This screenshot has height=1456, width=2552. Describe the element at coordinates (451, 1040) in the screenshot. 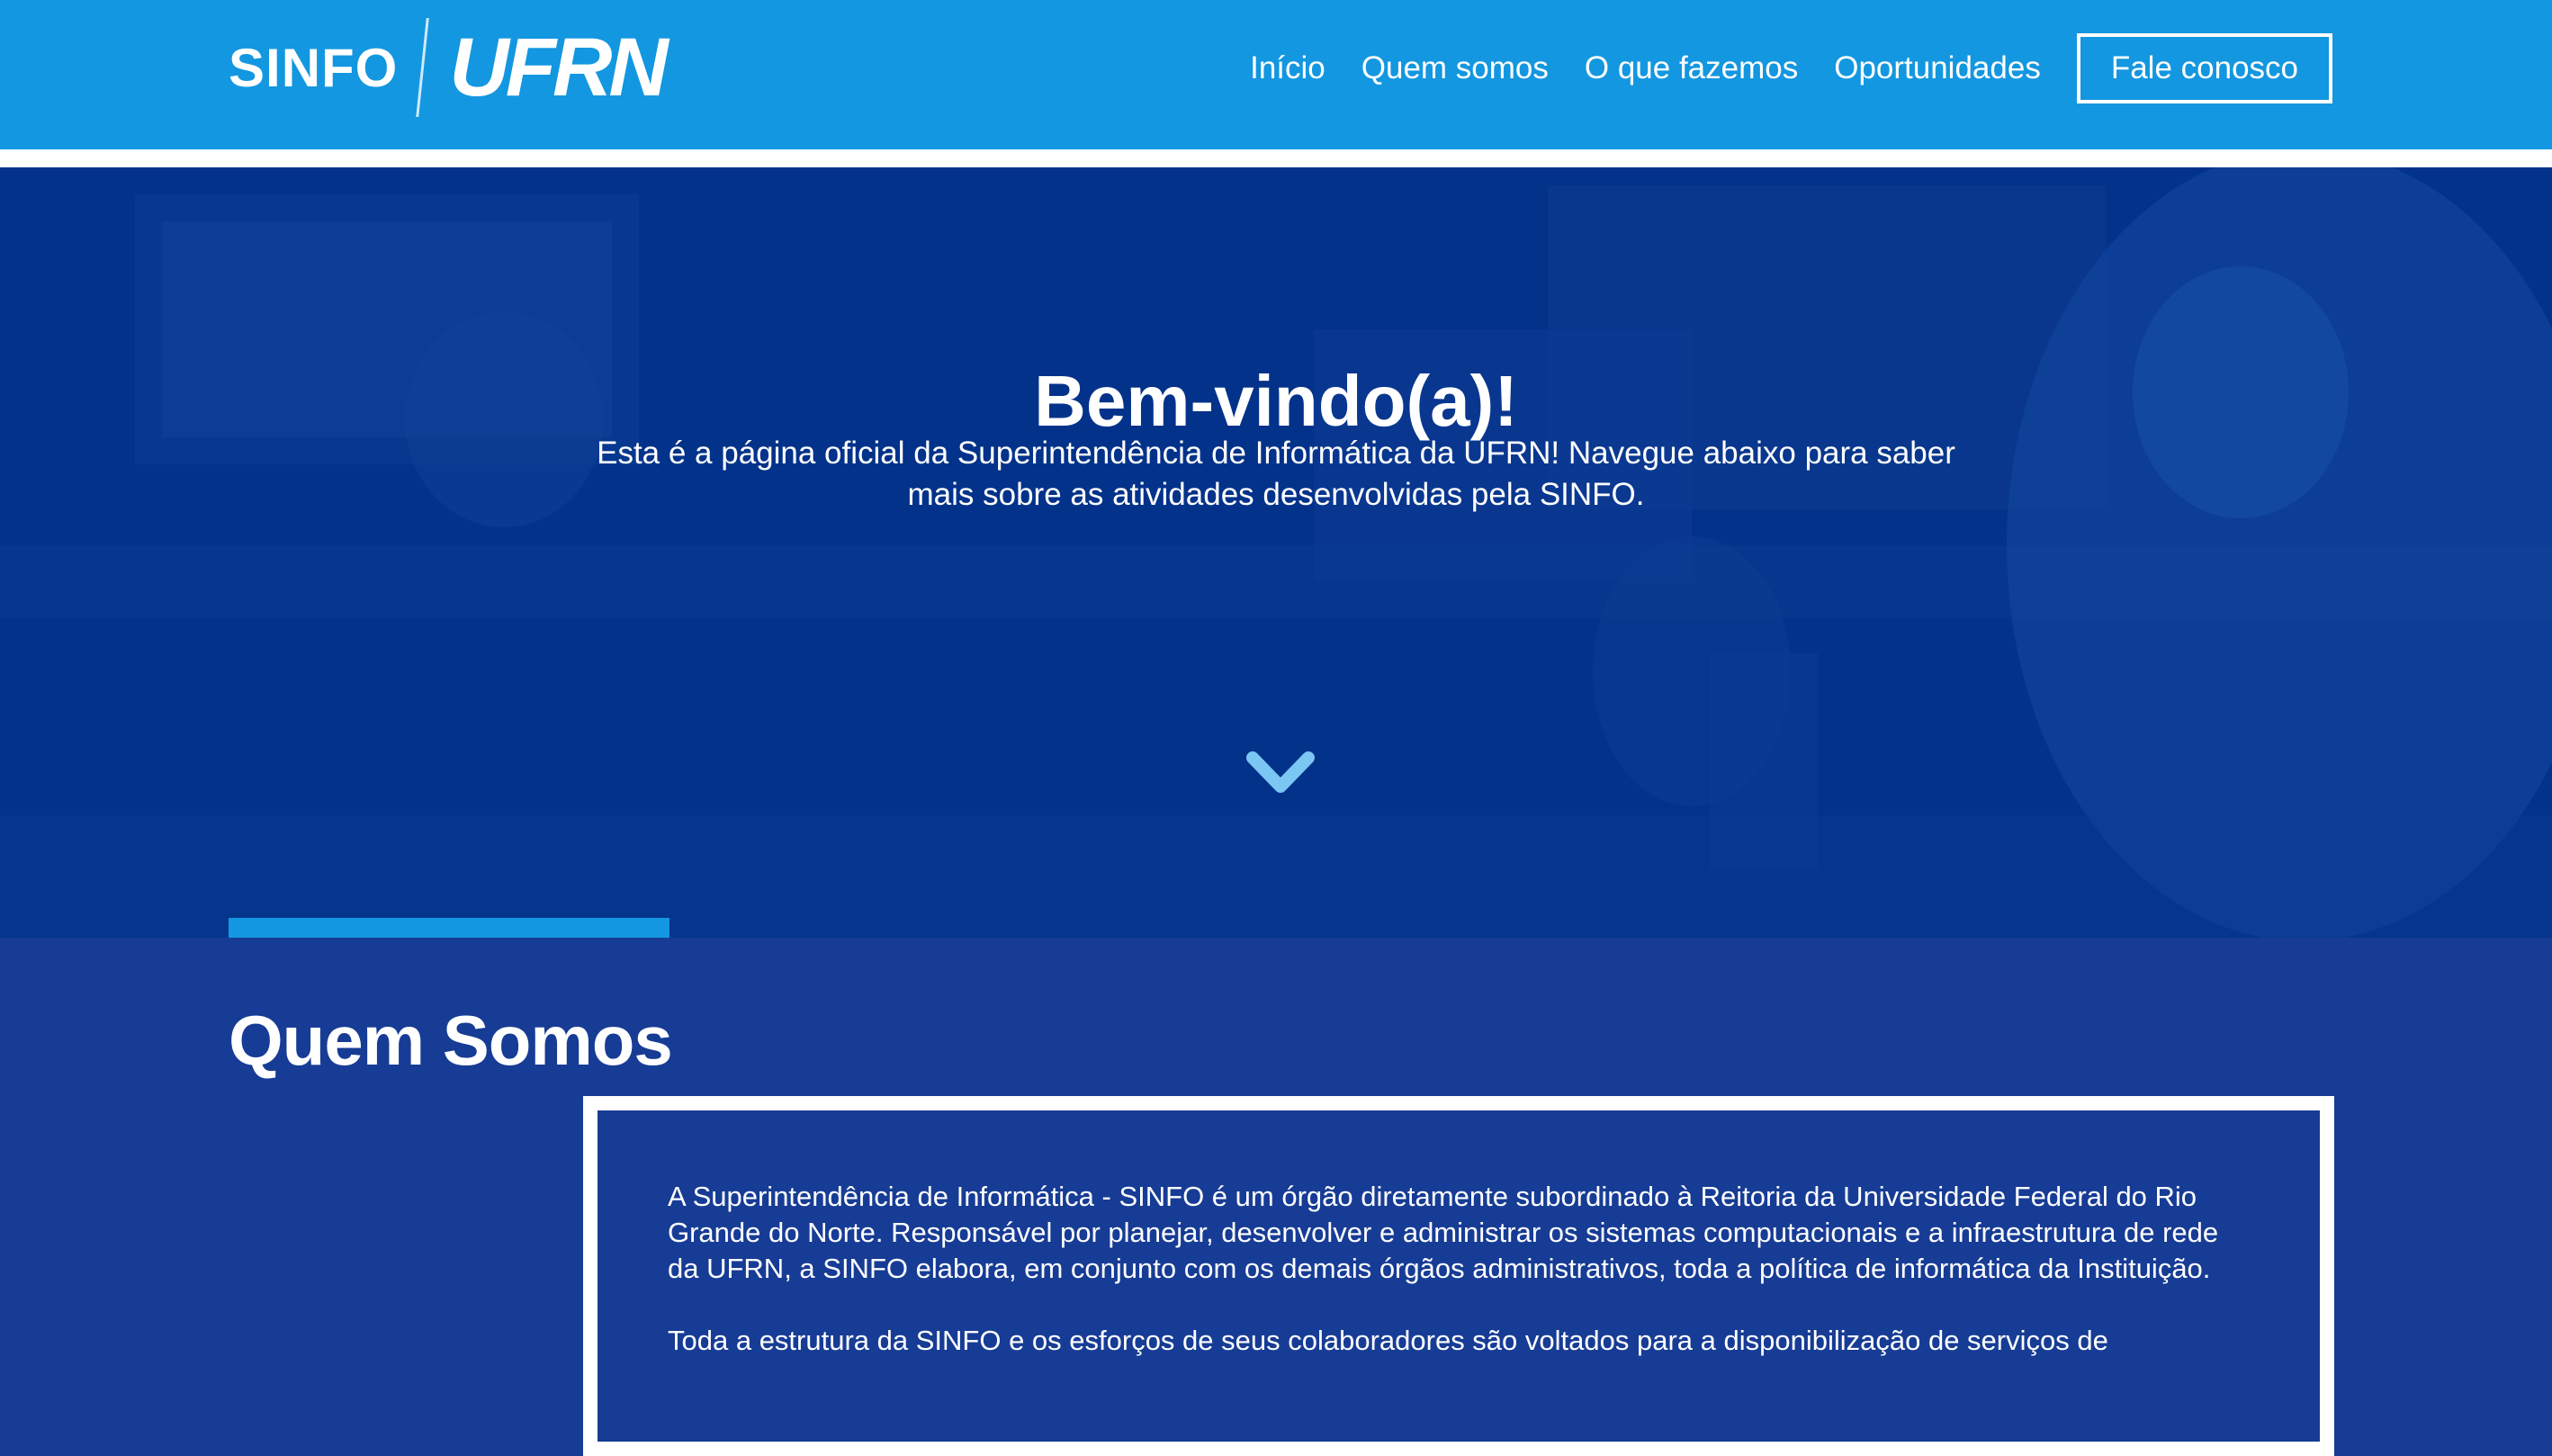

I see `section-title-quem-somos: Quem Somos` at that location.